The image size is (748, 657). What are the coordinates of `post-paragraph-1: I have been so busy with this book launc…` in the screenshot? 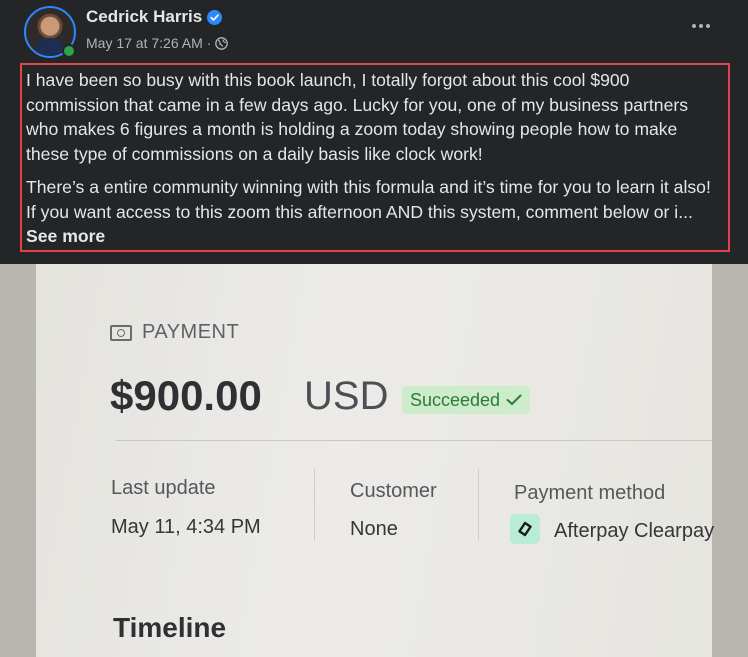 It's located at (357, 117).